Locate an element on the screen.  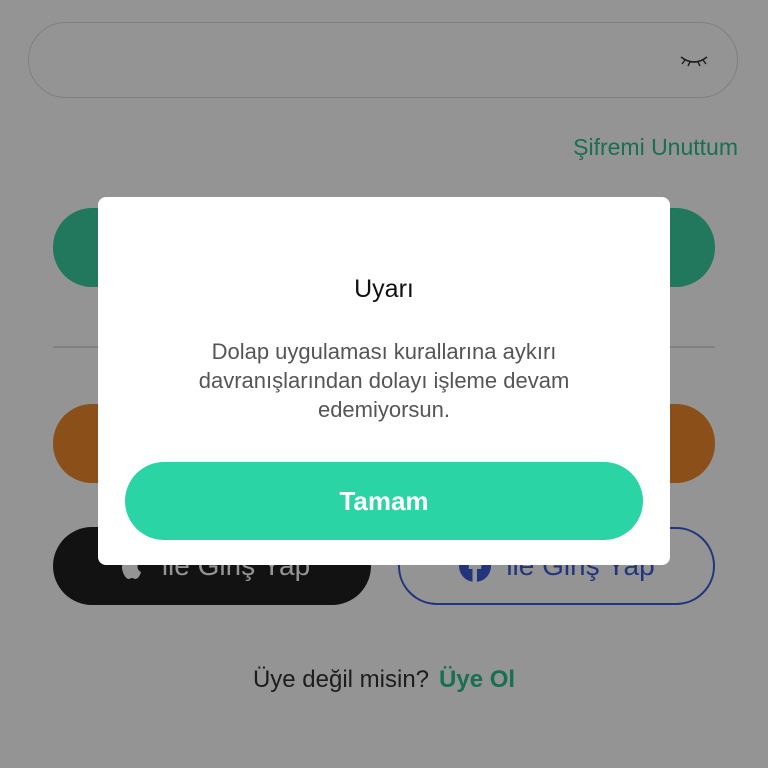
dialog-title: Uyarı is located at coordinates (384, 289).